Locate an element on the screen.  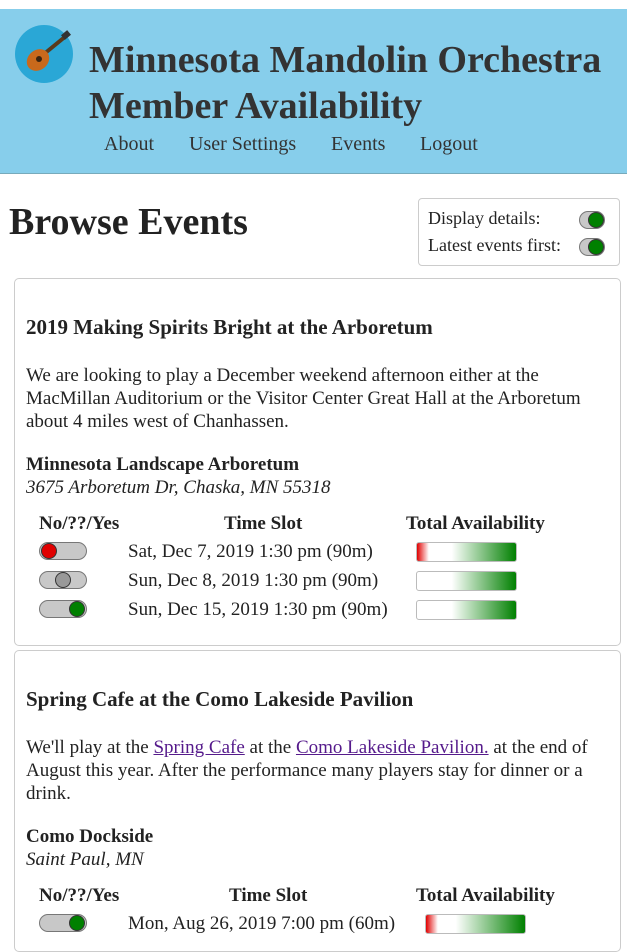
slot-label: Sun, Dec 15, 2019 1:30 pm (90m) is located at coordinates (258, 609).